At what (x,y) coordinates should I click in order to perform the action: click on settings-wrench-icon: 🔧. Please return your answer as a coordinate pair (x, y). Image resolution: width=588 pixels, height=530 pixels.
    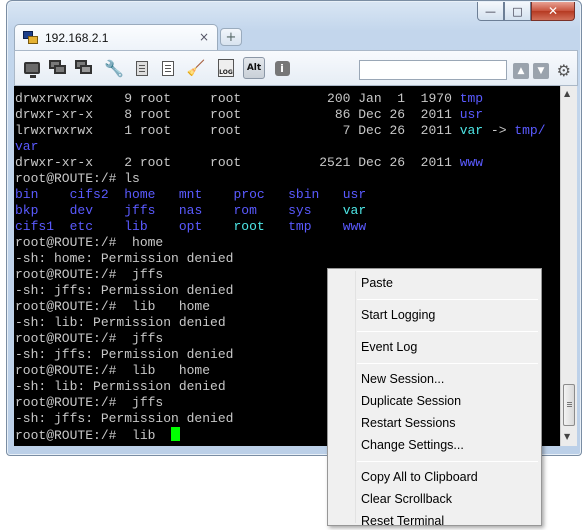
    Looking at the image, I should click on (114, 68).